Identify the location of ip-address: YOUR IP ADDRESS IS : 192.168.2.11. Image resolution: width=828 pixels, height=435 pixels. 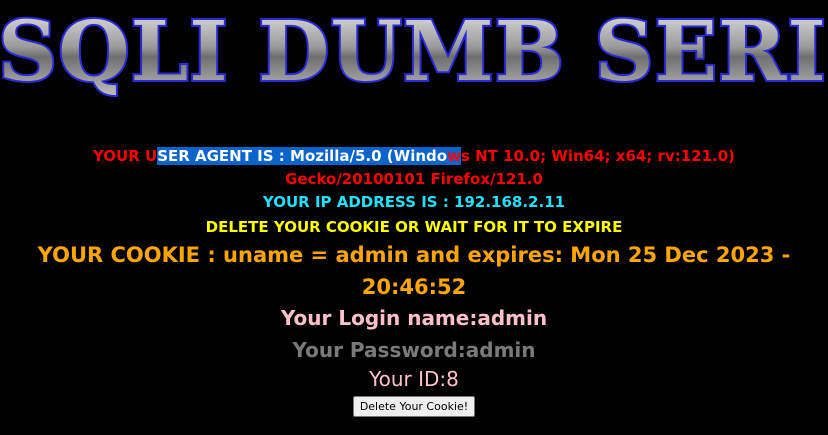
(414, 202).